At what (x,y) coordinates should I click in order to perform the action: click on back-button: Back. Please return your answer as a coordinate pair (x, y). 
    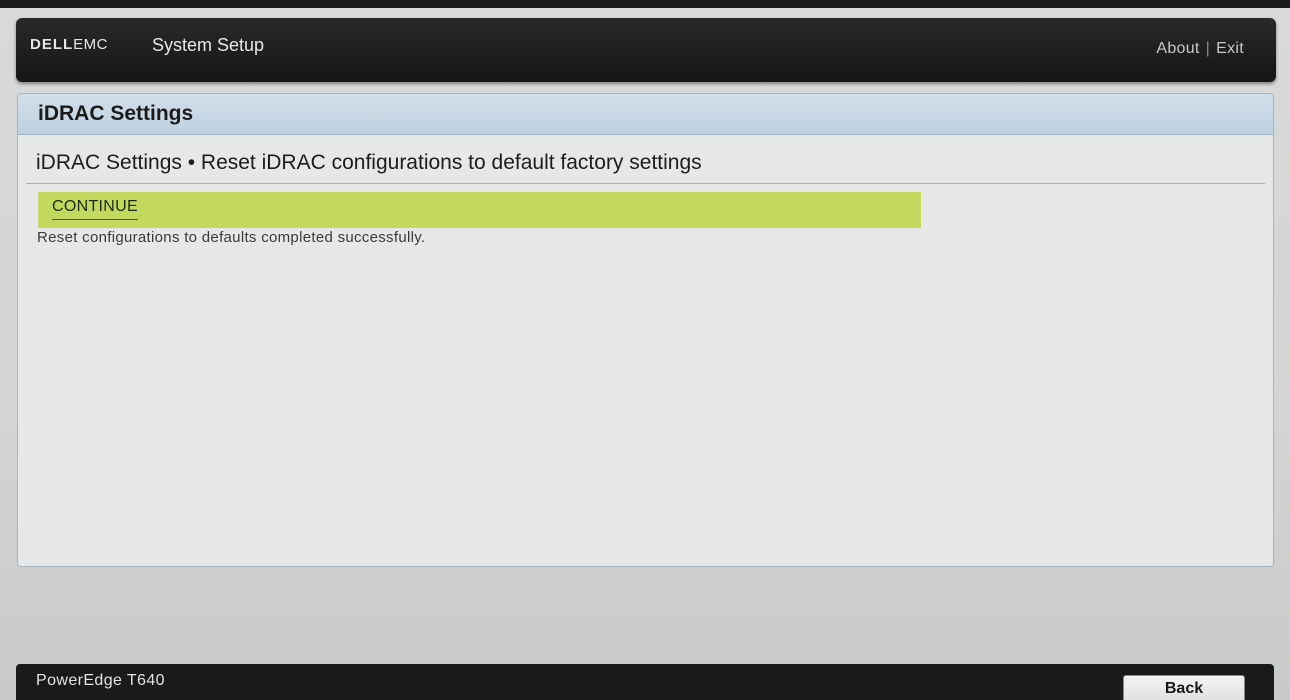
    Looking at the image, I should click on (1184, 687).